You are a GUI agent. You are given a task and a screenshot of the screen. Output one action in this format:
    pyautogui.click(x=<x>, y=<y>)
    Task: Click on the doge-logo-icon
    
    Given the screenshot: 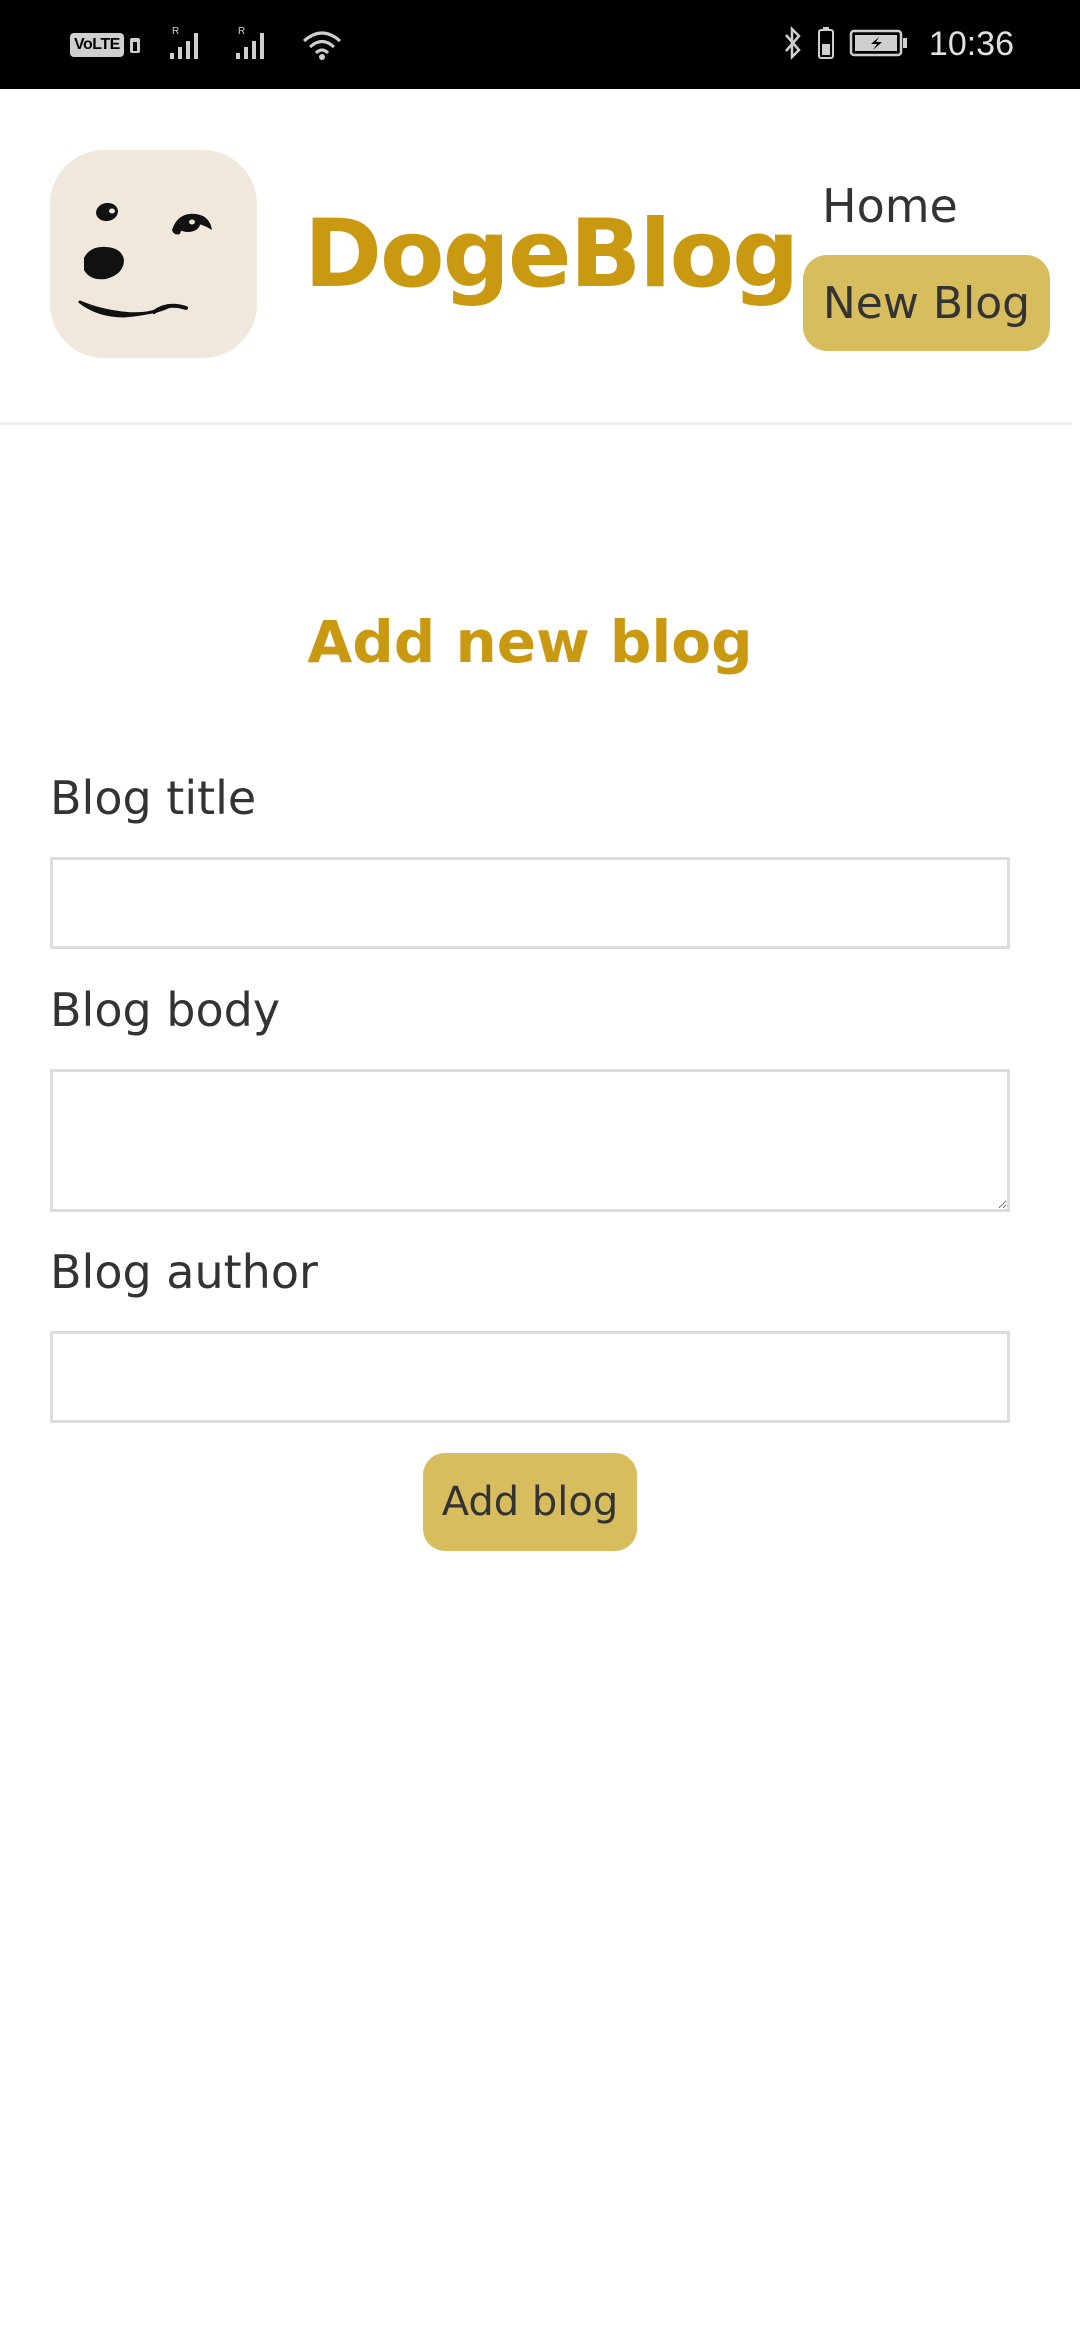 What is the action you would take?
    pyautogui.click(x=153, y=254)
    